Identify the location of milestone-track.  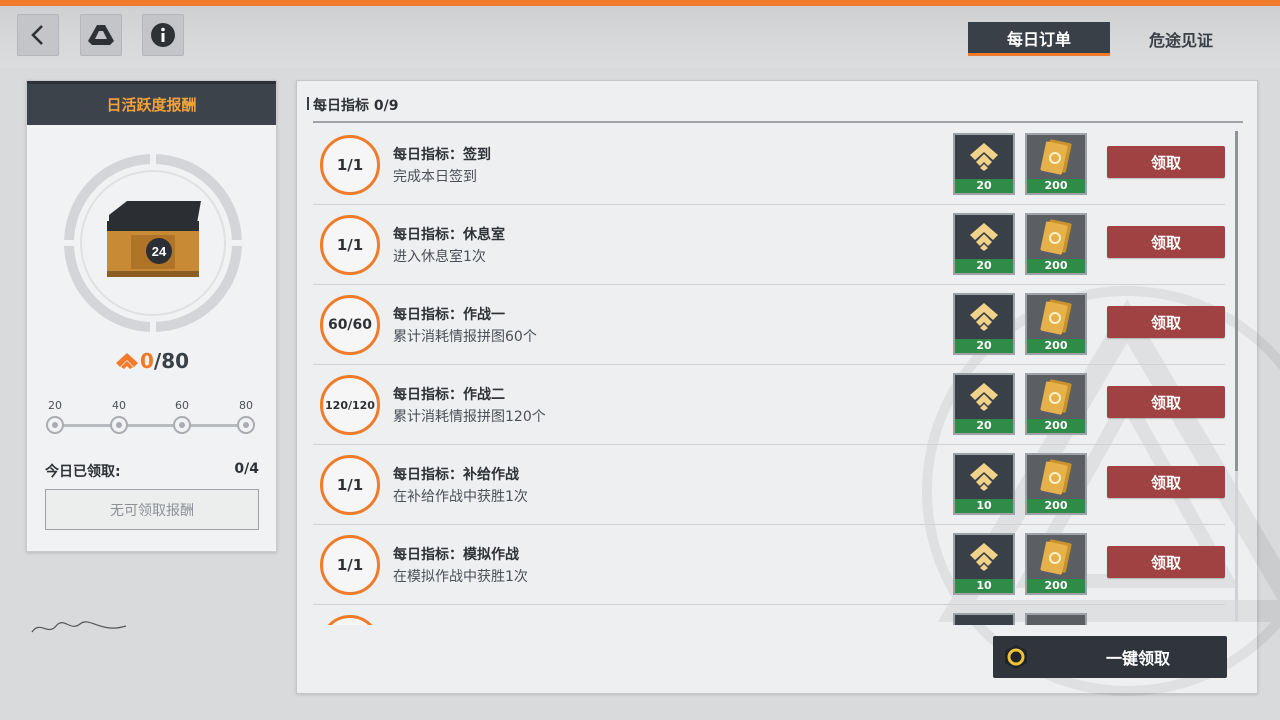
(150, 425).